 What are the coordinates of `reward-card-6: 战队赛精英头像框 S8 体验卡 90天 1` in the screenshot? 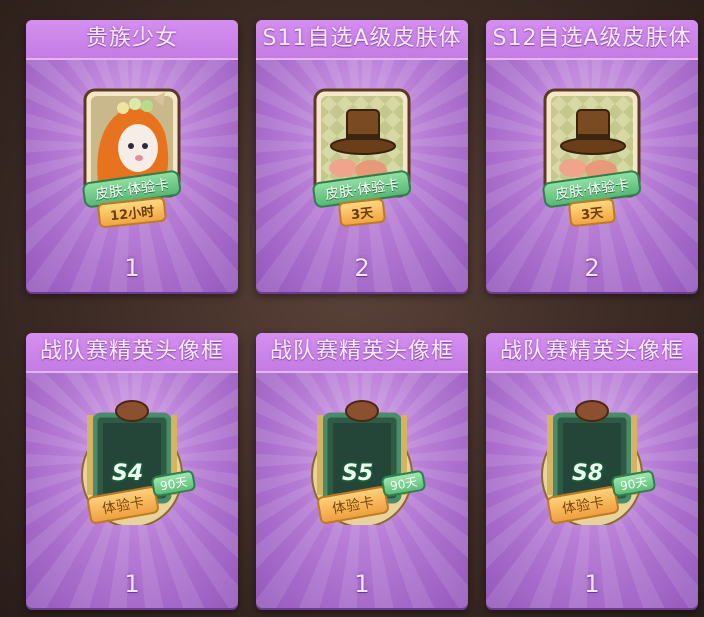 It's located at (592, 470).